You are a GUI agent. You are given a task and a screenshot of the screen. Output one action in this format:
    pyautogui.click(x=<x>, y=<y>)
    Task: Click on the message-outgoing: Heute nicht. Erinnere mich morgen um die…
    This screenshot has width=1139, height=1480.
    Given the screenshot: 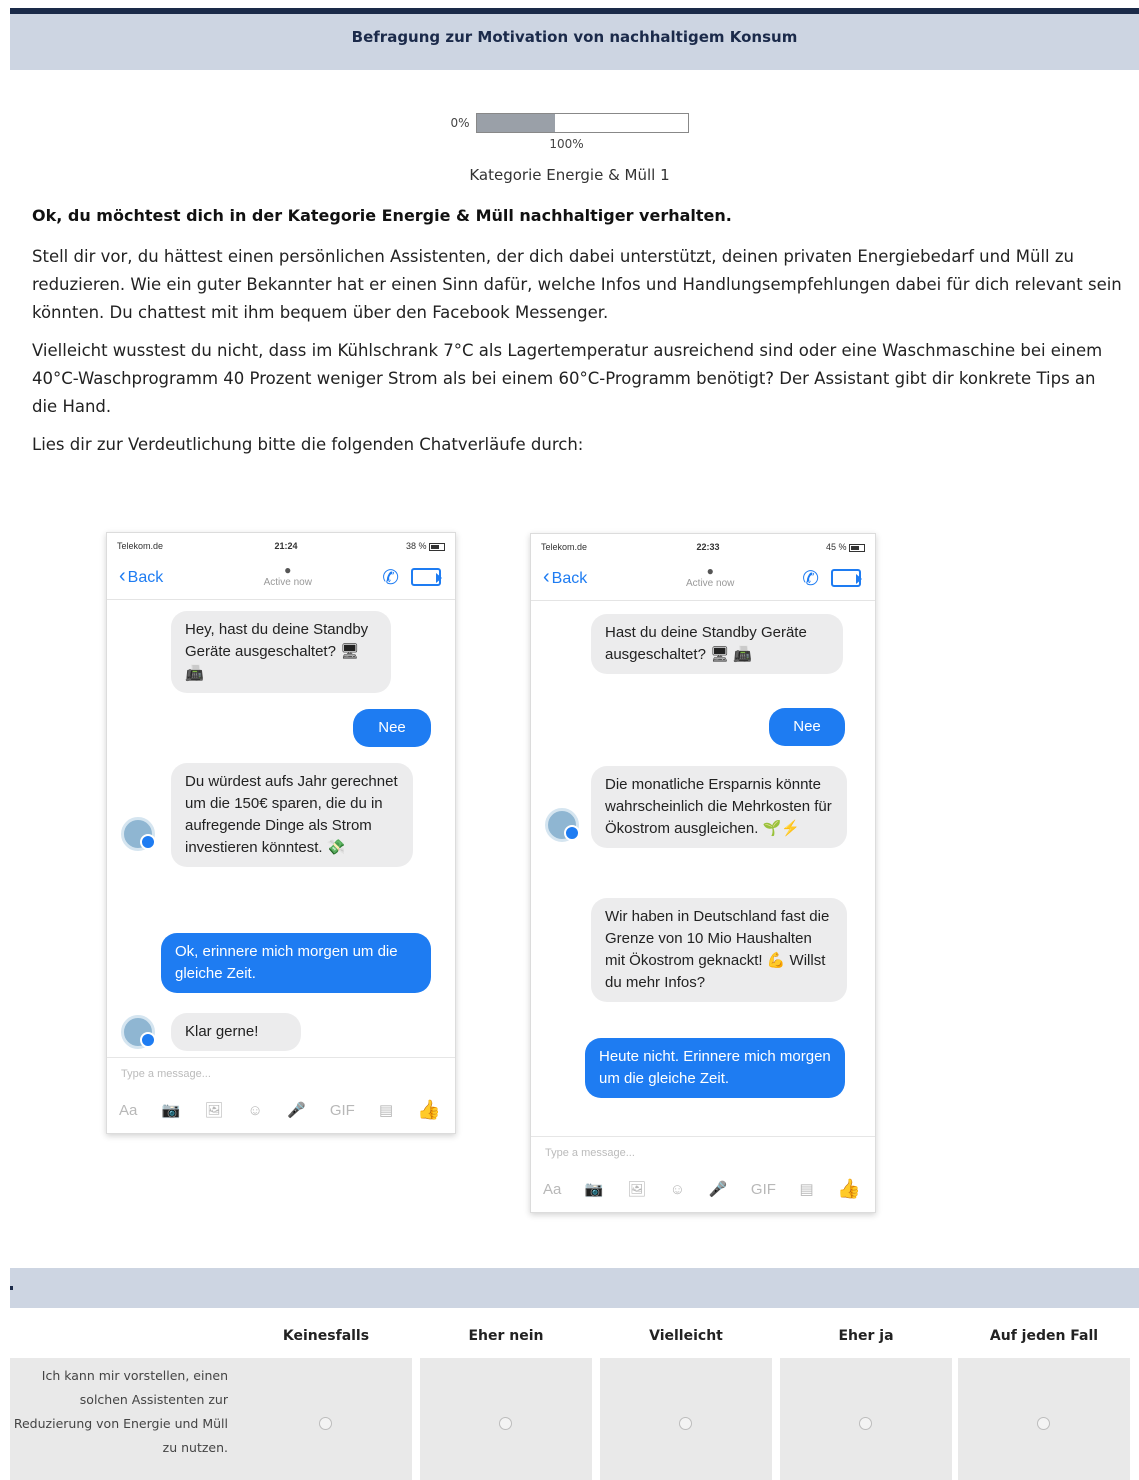 What is the action you would take?
    pyautogui.click(x=715, y=1068)
    